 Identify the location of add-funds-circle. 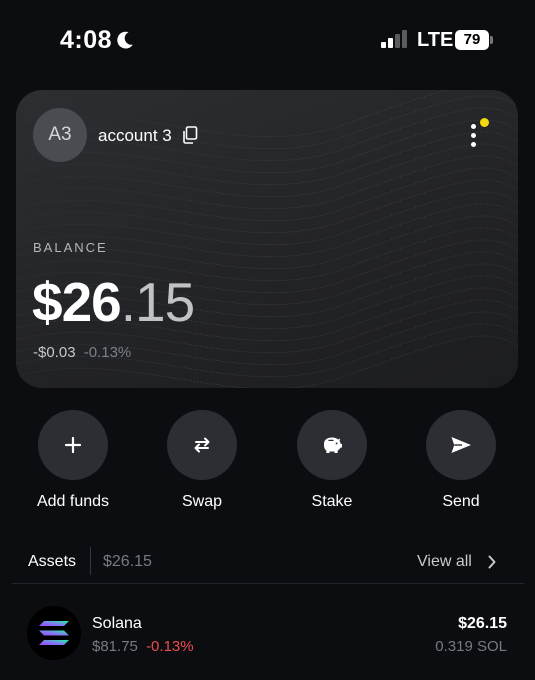
(73, 445).